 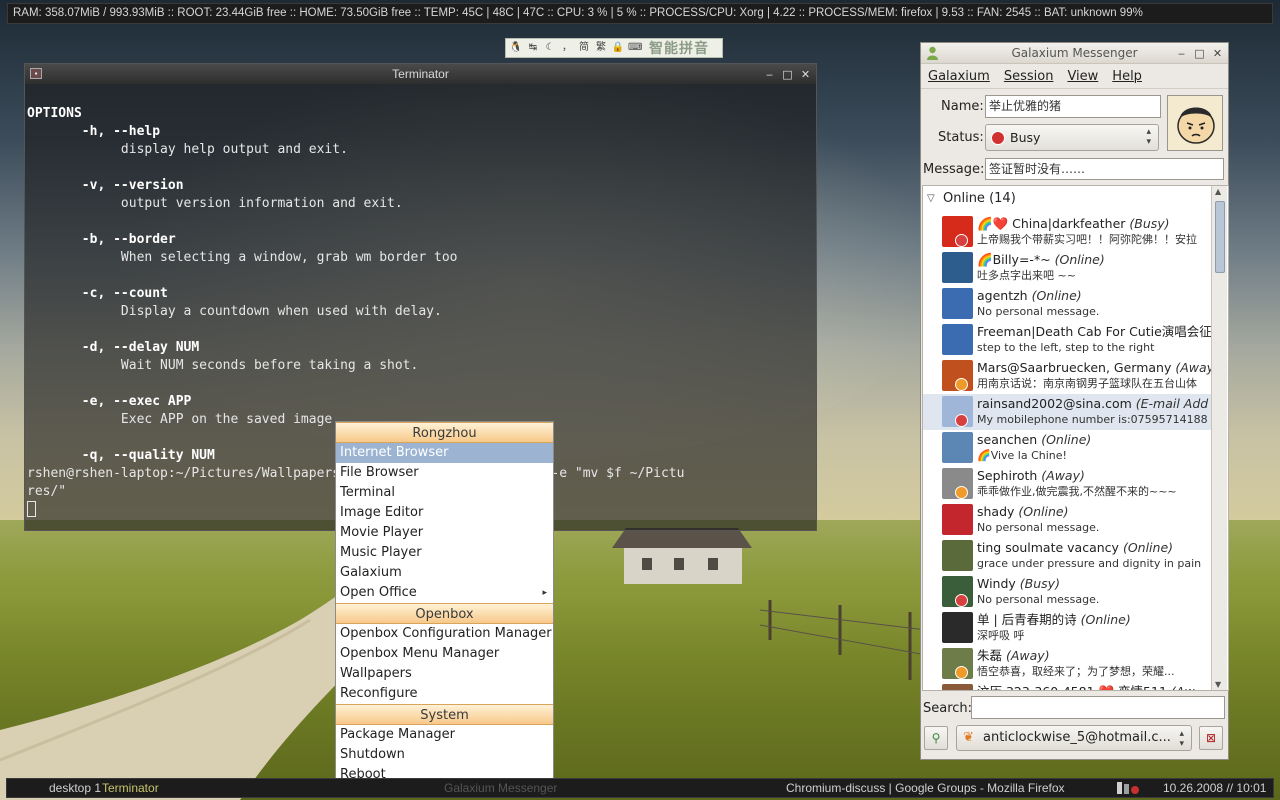 What do you see at coordinates (1013, 656) in the screenshot?
I see `contact-name-line: 朱磊 (Away)` at bounding box center [1013, 656].